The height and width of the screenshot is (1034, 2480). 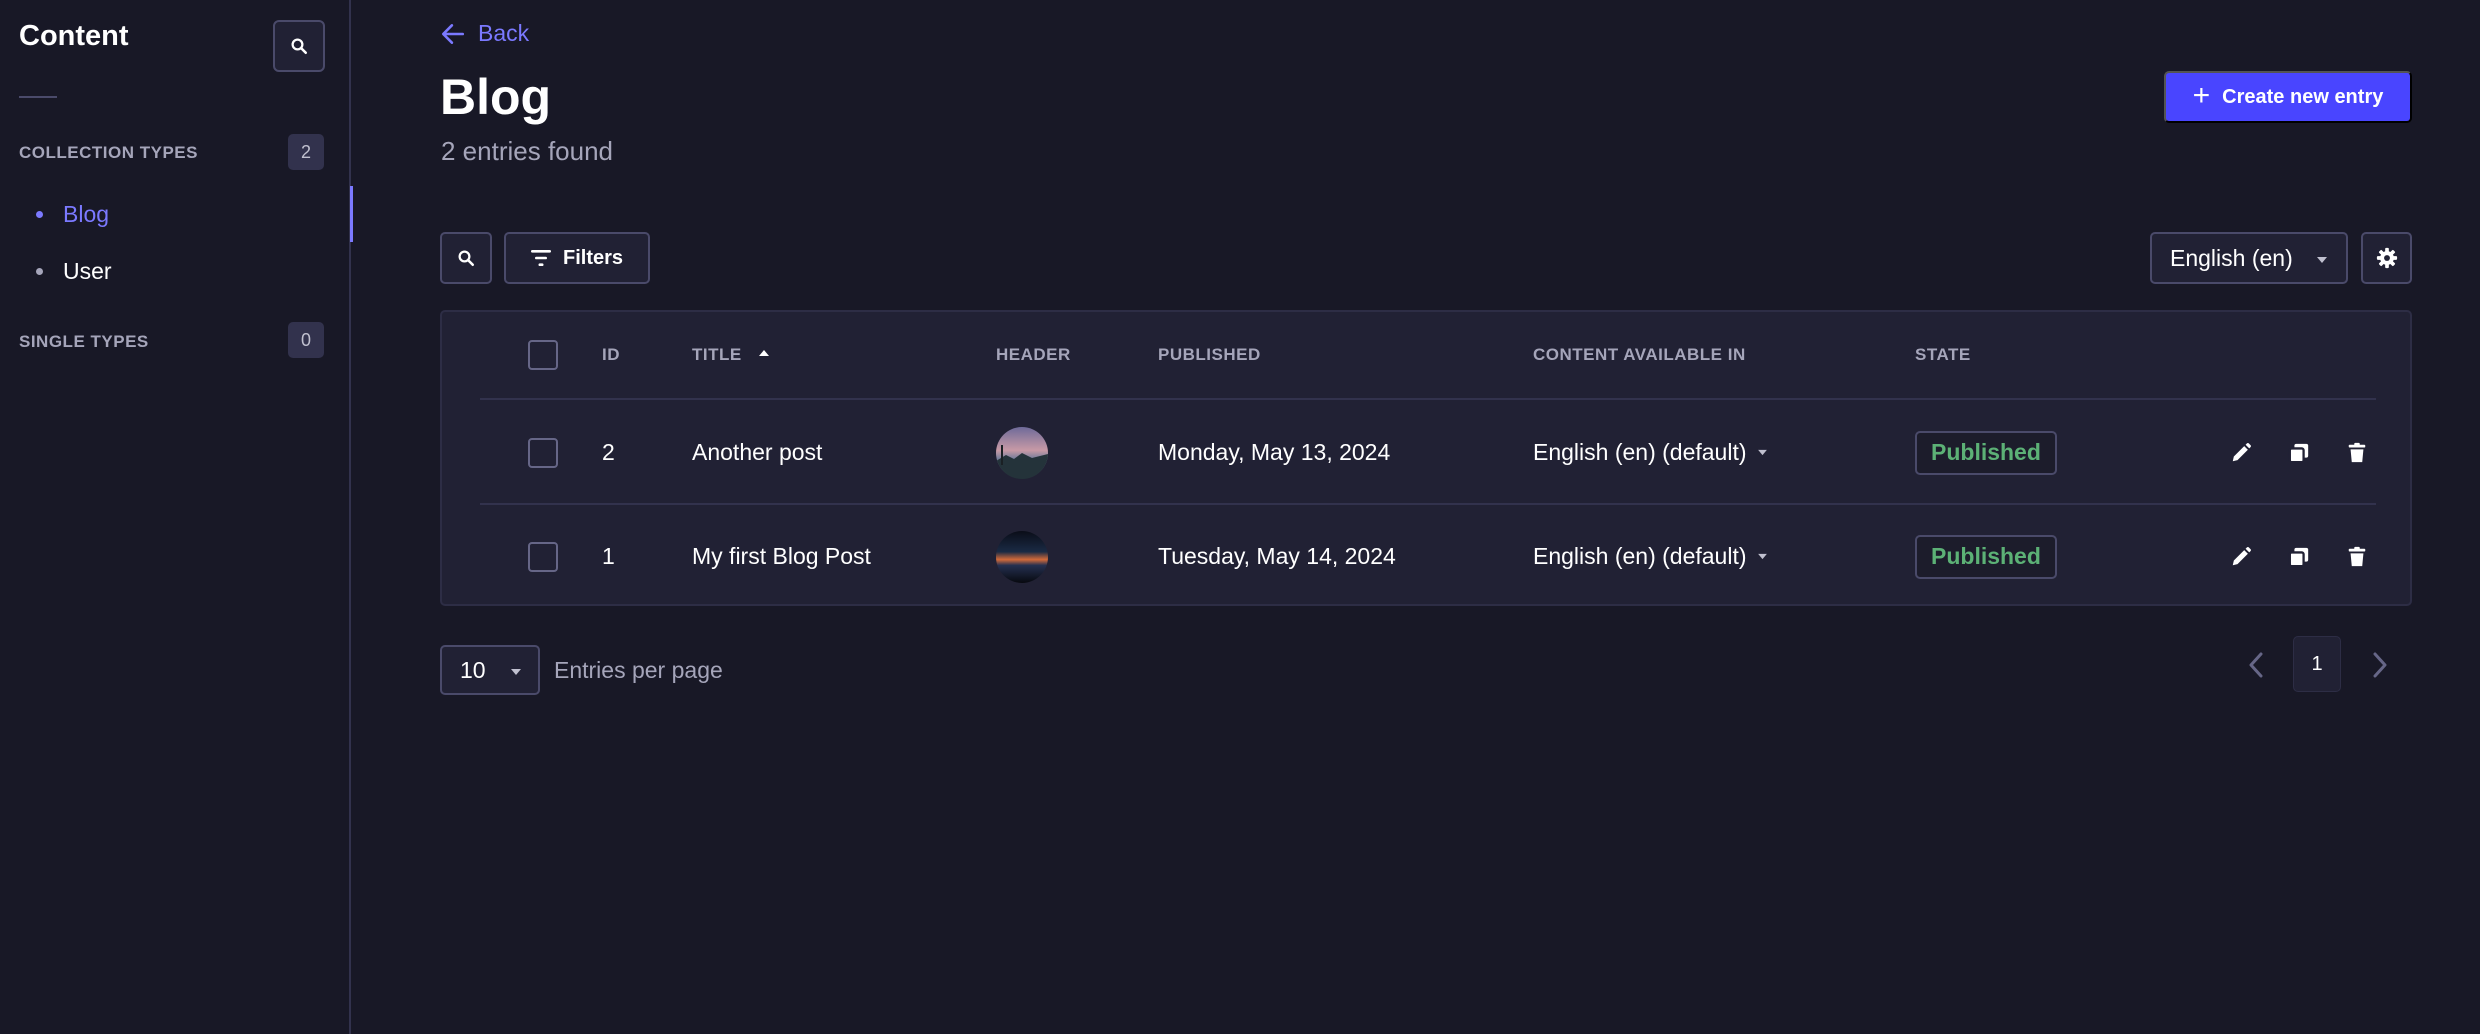 I want to click on single-types-heading: SINGLE TYPES, so click(x=84, y=342).